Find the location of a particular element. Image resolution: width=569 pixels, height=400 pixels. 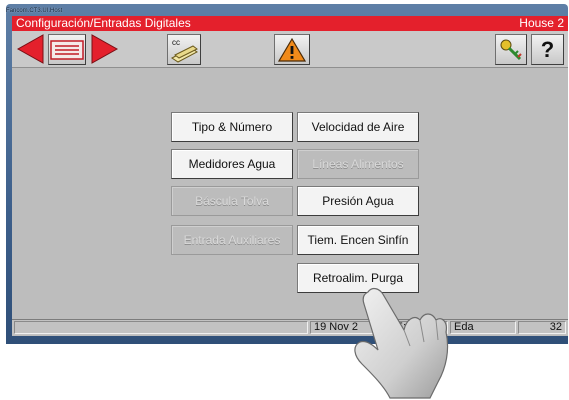

list-icon is located at coordinates (67, 49).